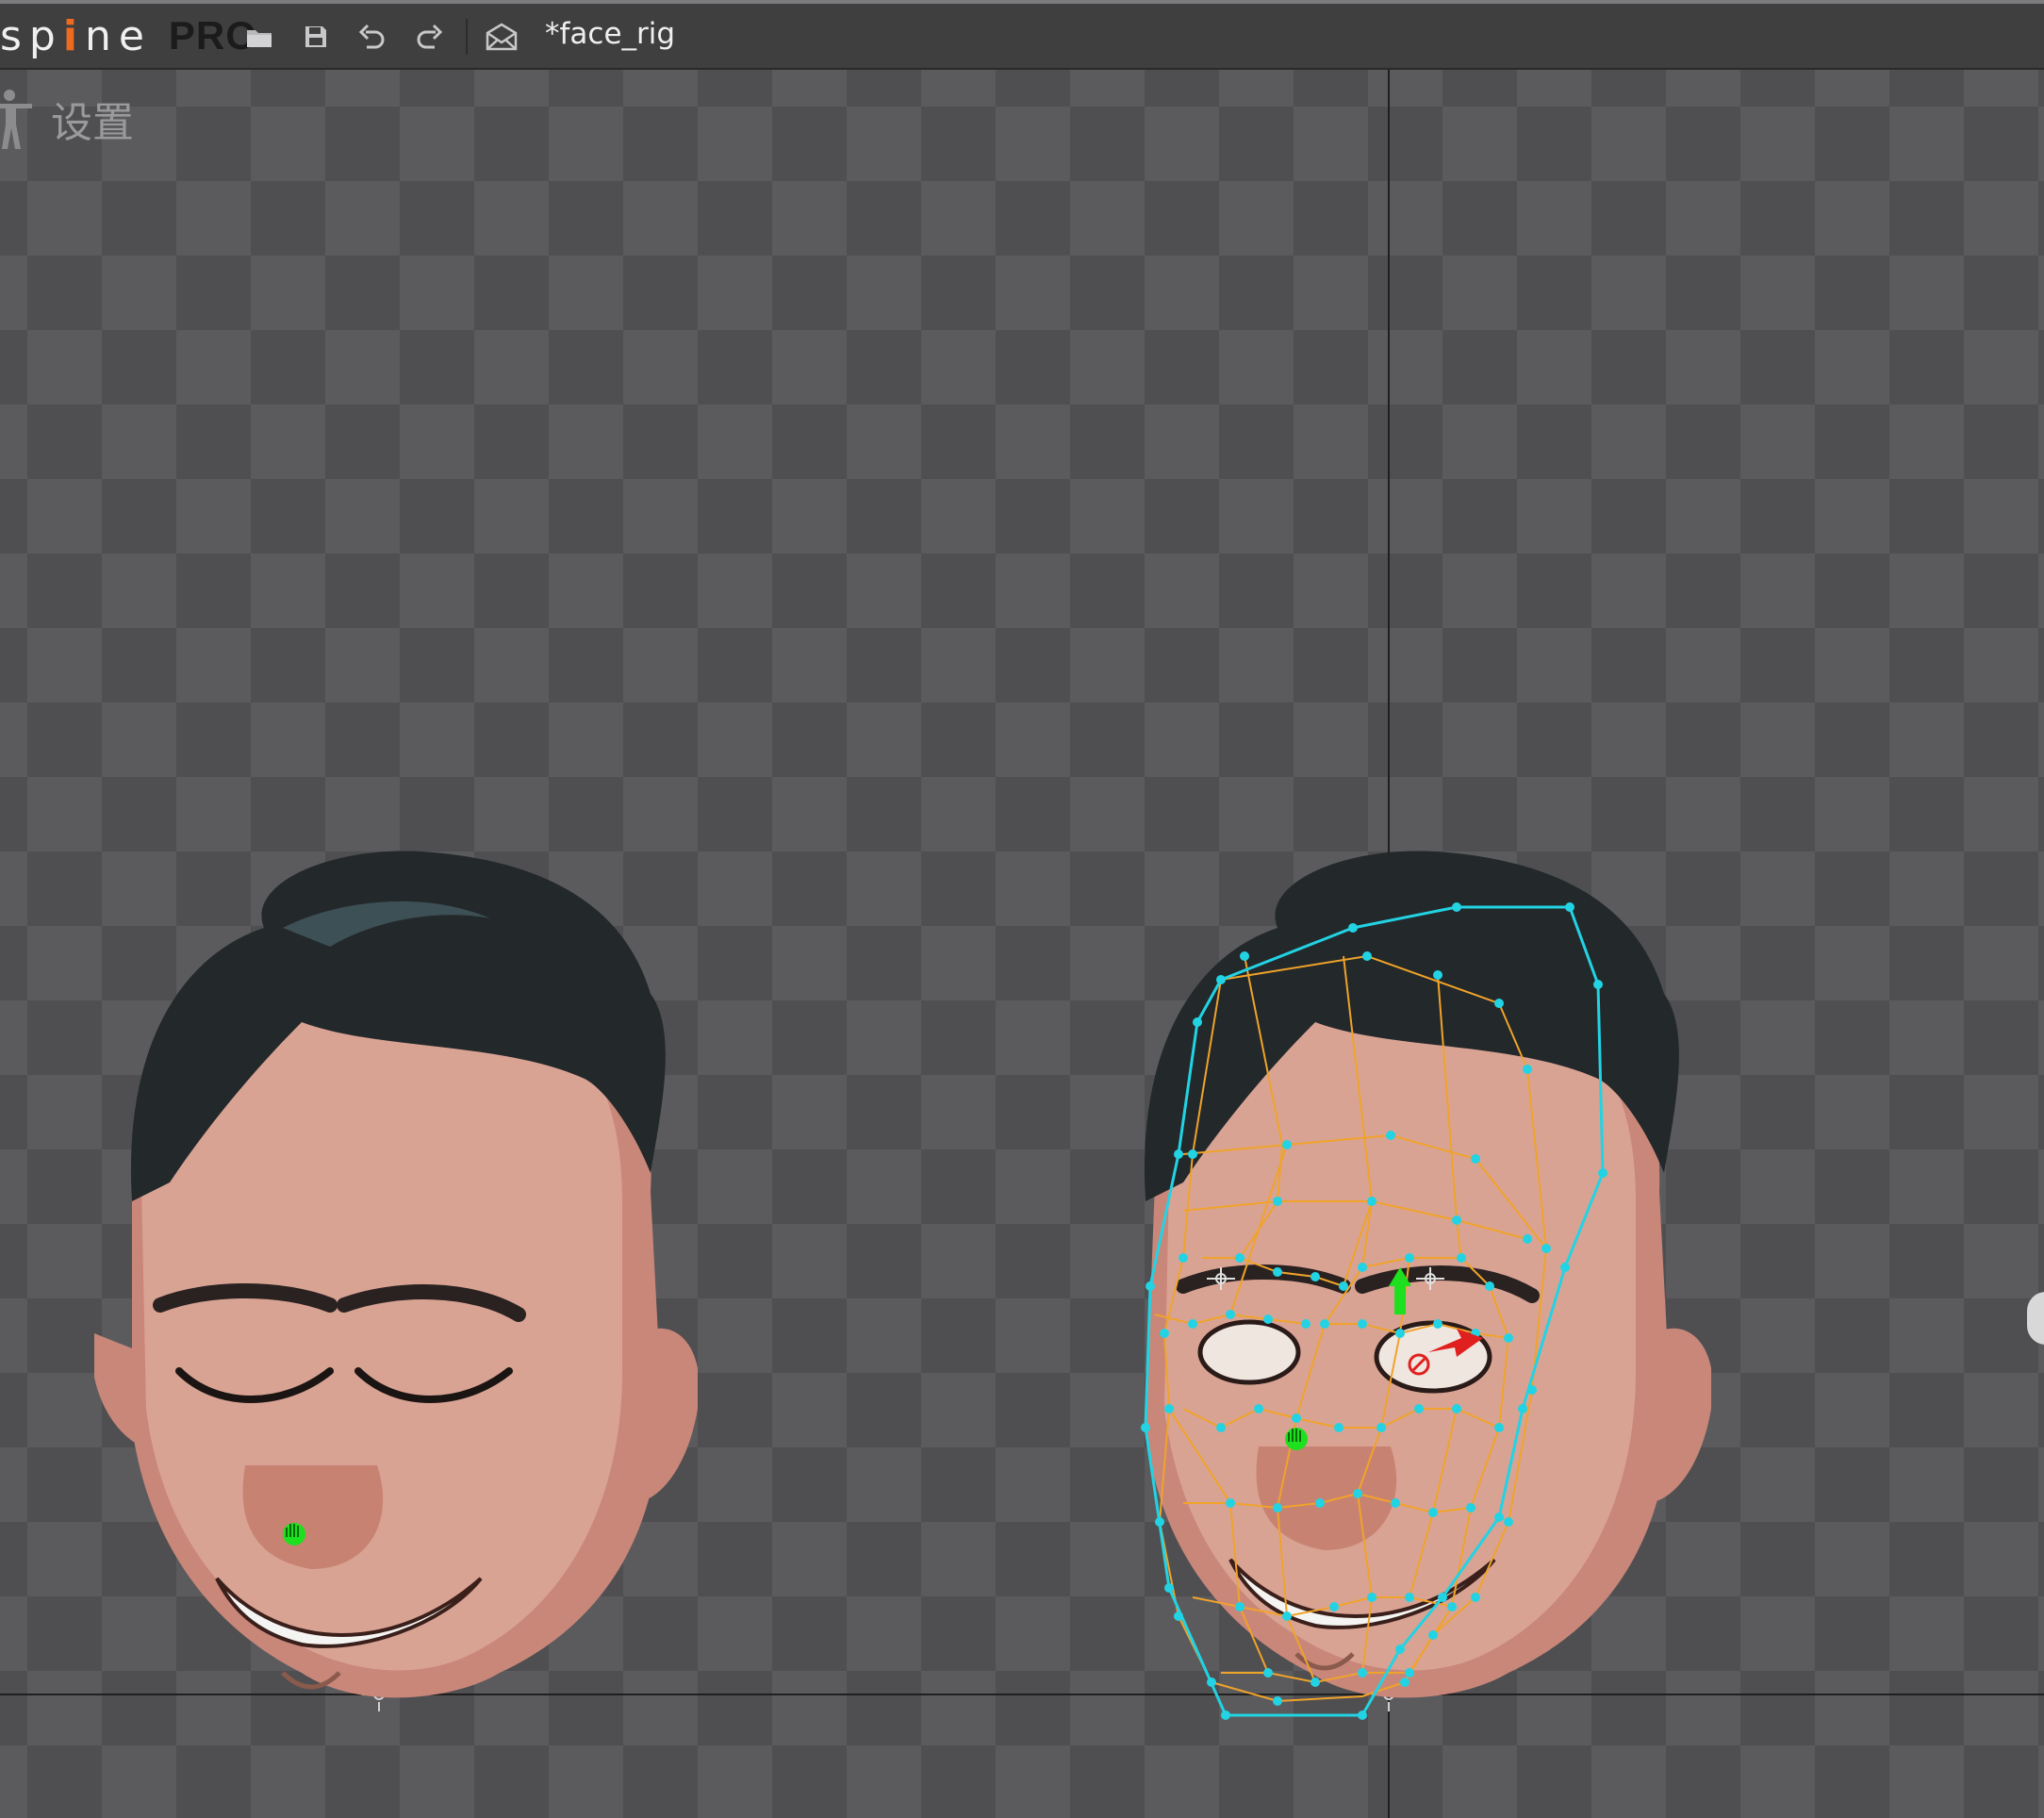 Image resolution: width=2044 pixels, height=1818 pixels. What do you see at coordinates (1419, 1295) in the screenshot?
I see `face-image-right` at bounding box center [1419, 1295].